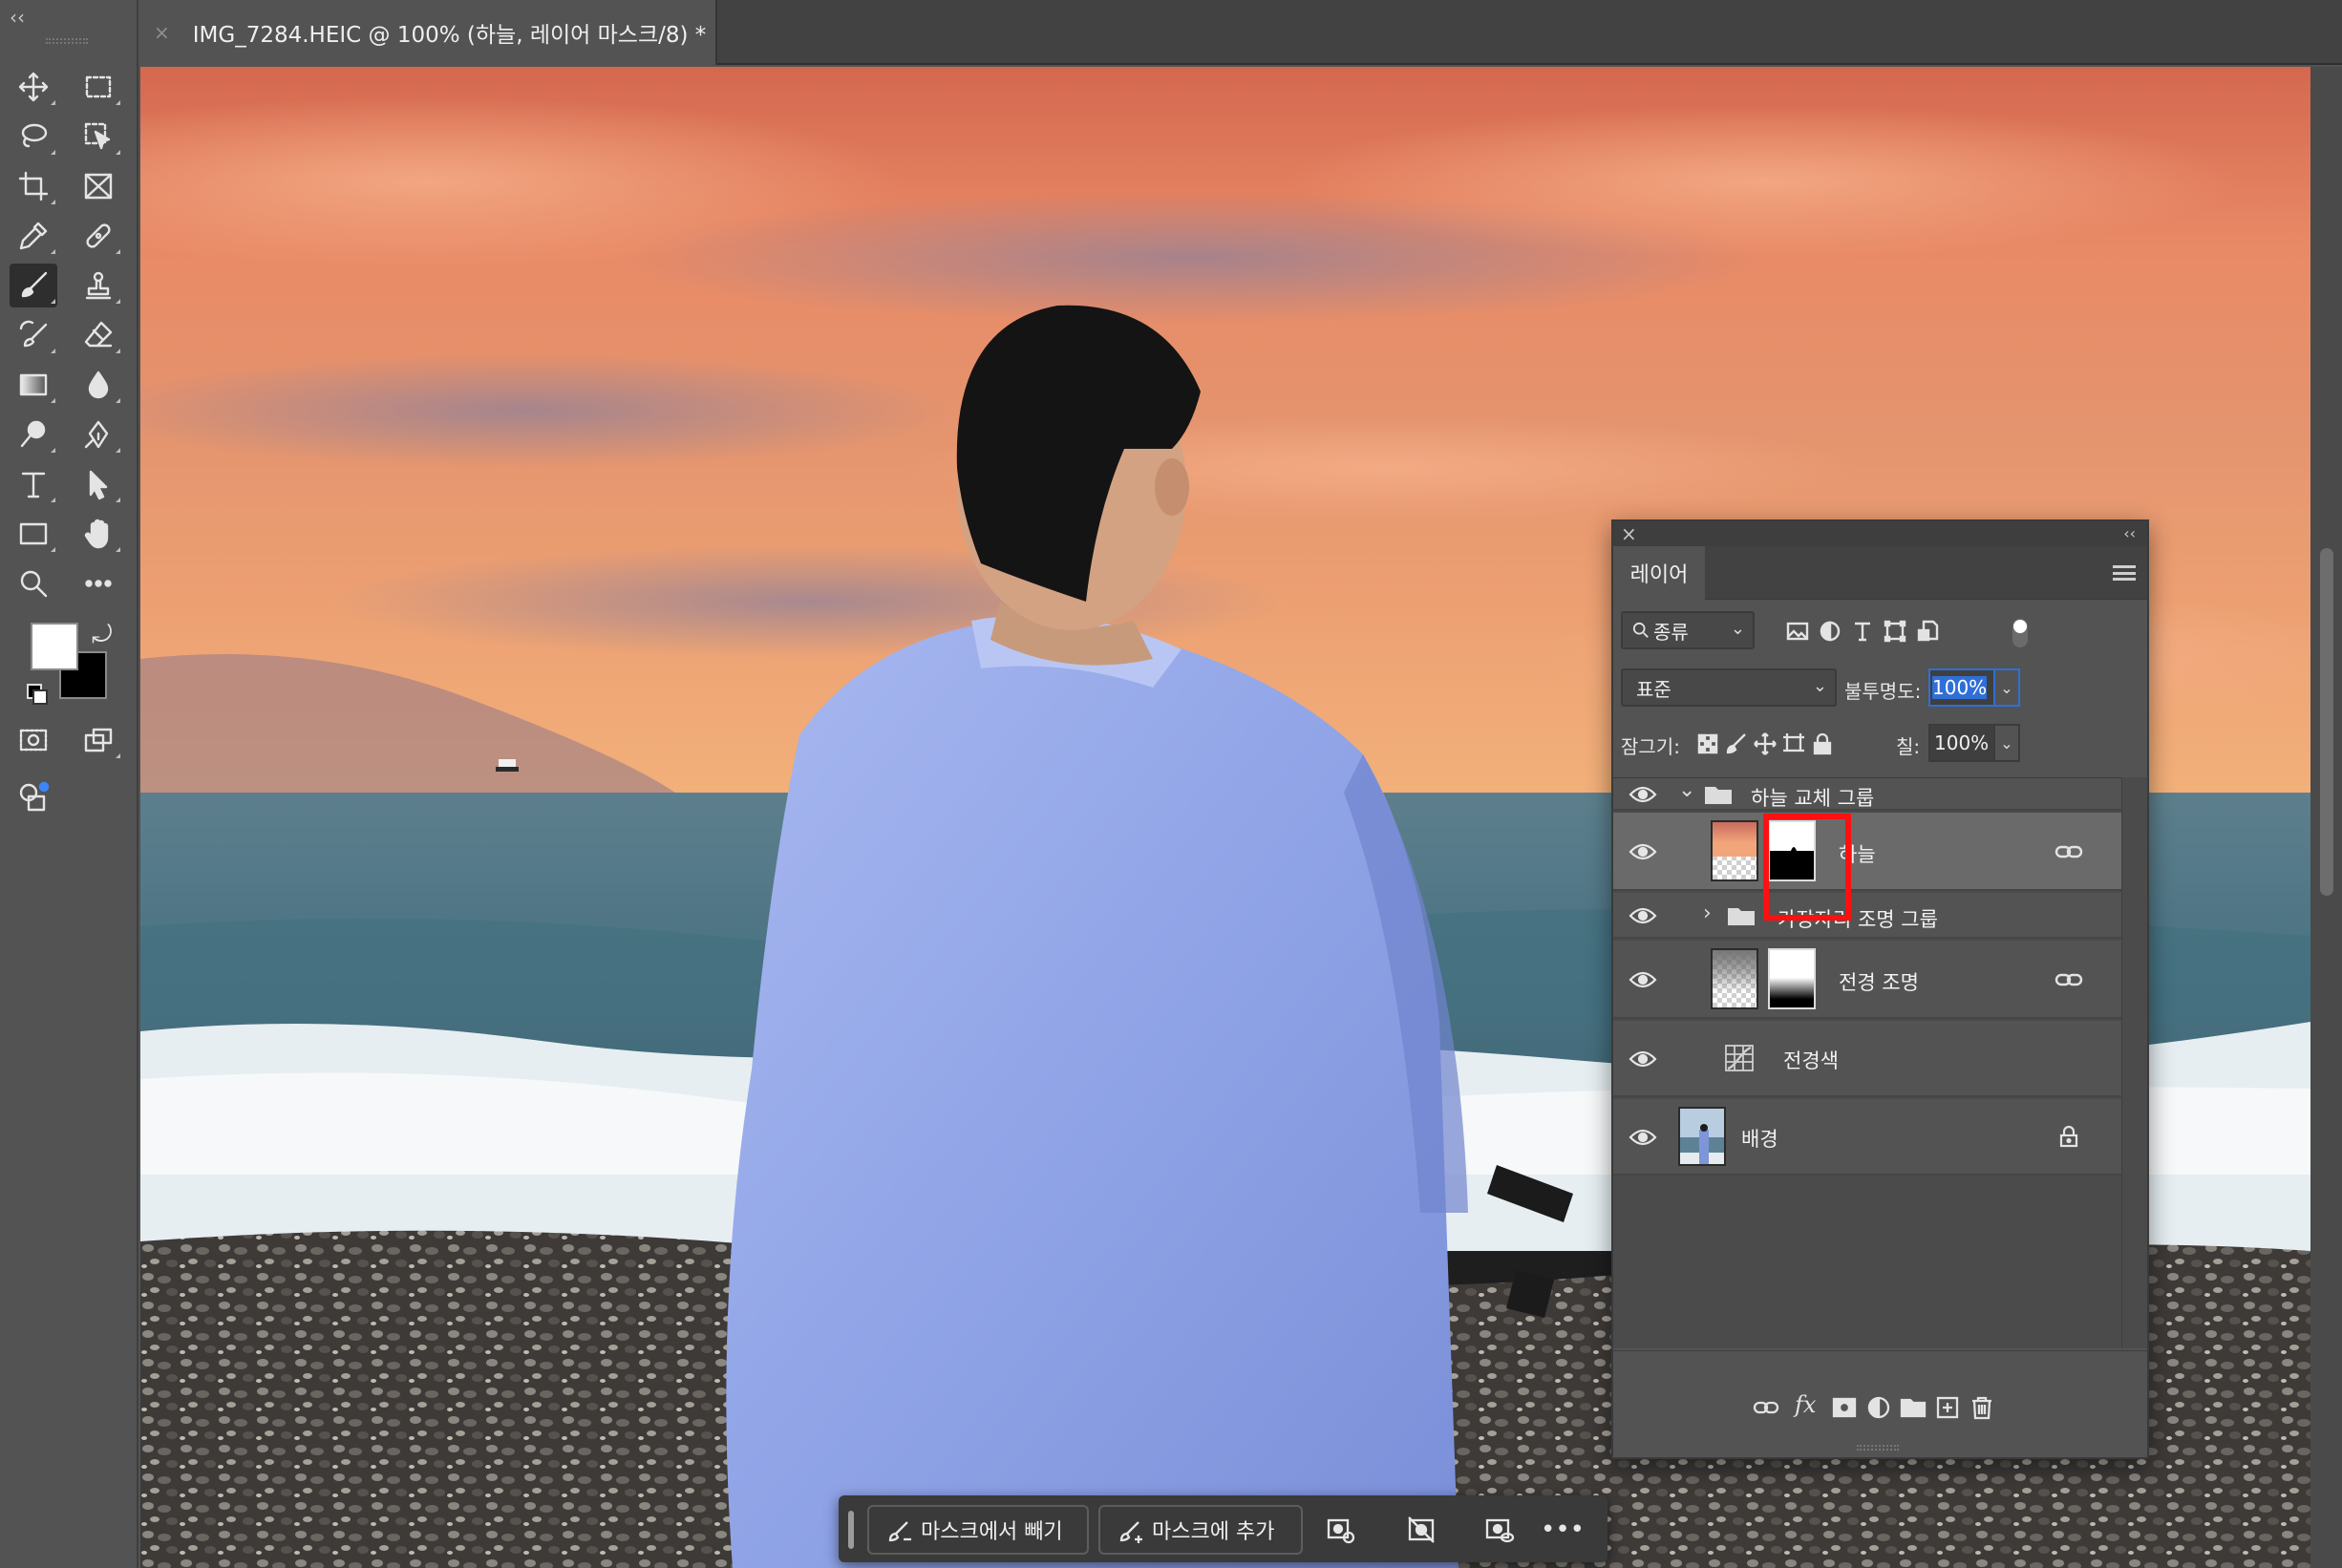 The width and height of the screenshot is (2342, 1568). I want to click on frame-tool, so click(98, 186).